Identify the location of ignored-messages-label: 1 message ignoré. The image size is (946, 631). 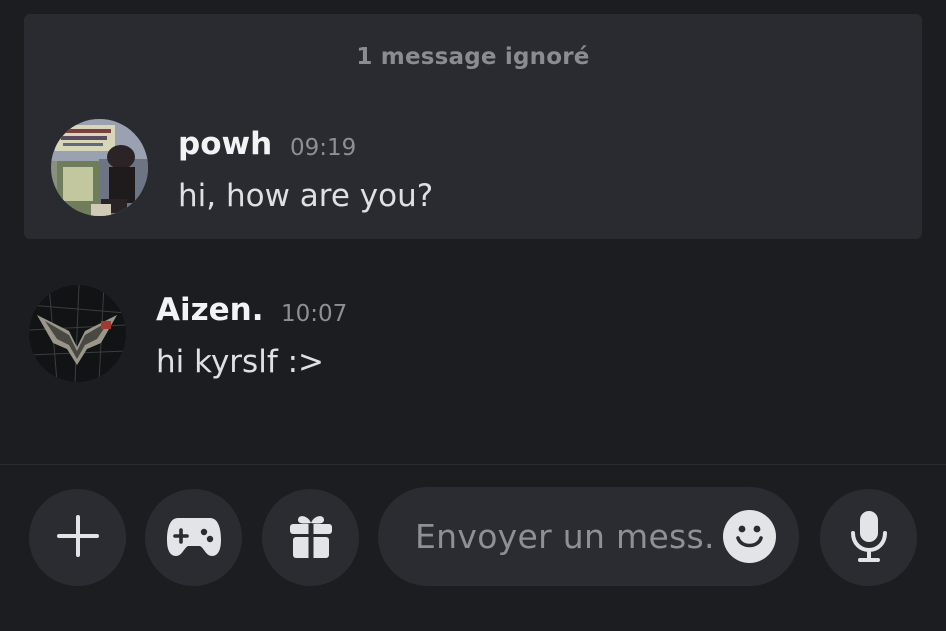
(473, 57).